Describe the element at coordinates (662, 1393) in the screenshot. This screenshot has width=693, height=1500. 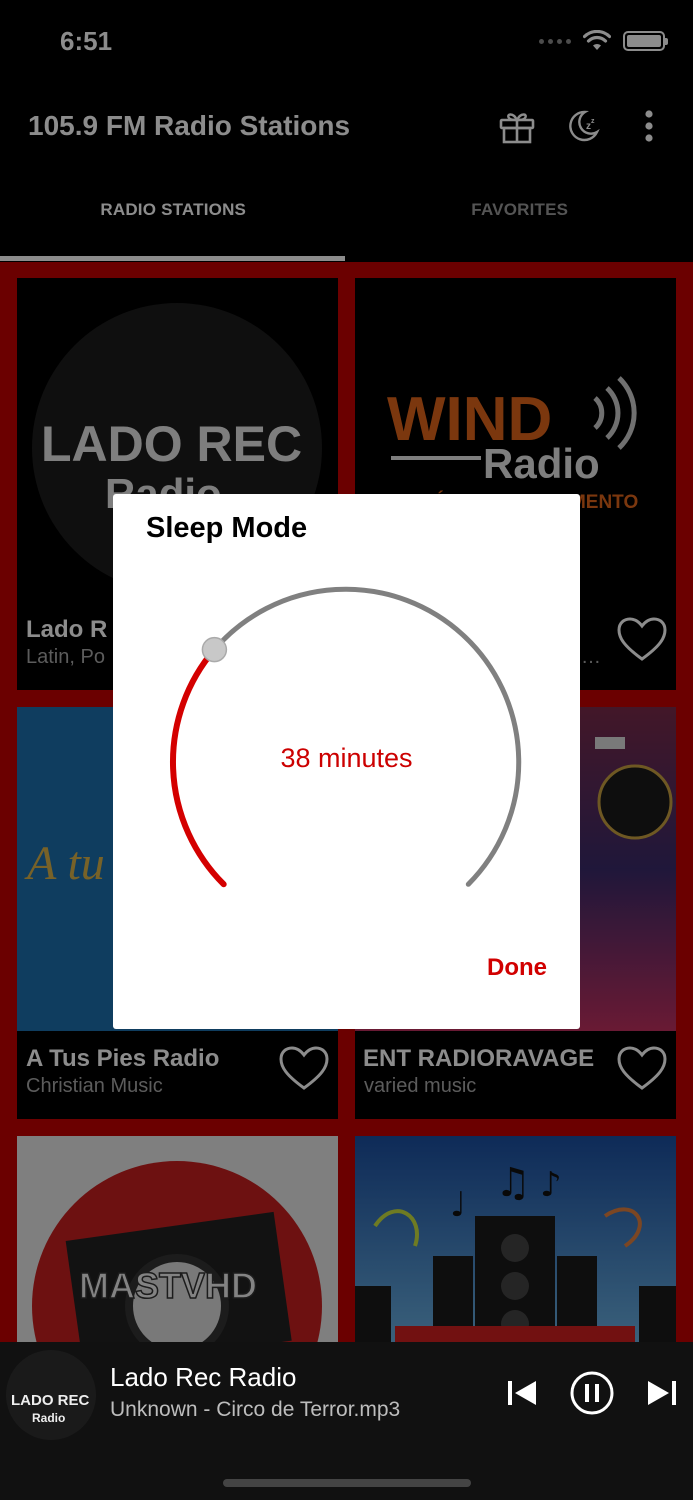
I see `skip-next-icon` at that location.